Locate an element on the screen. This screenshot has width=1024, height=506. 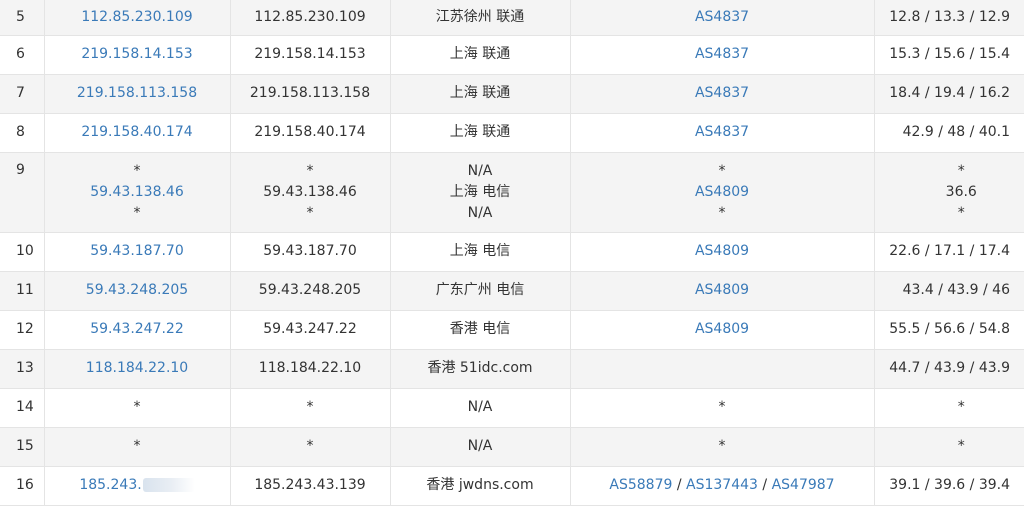
location: 香港 电信 is located at coordinates (480, 329).